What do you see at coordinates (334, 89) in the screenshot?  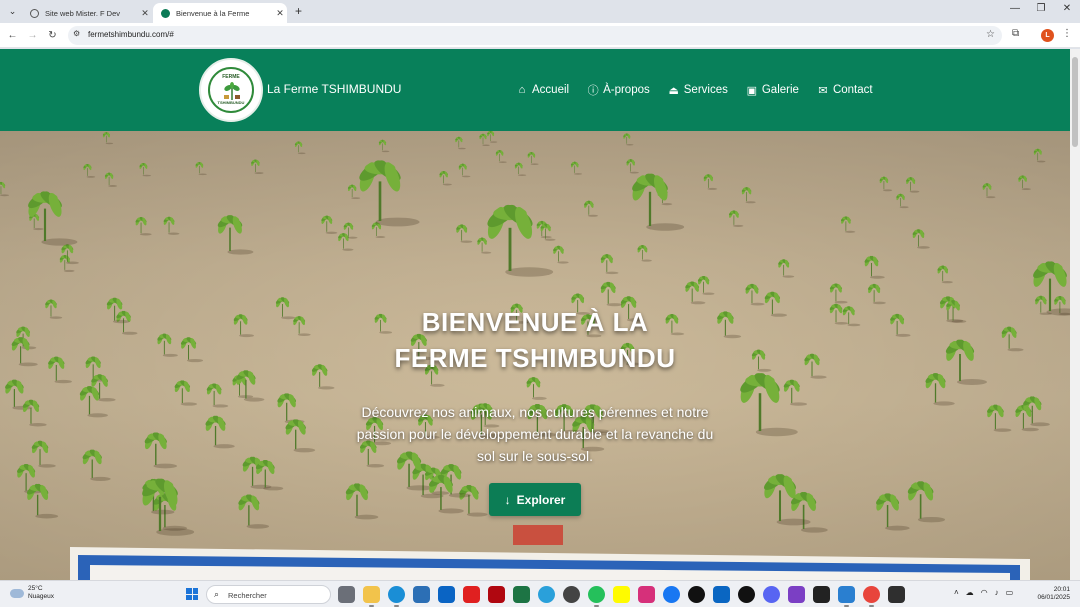 I see `site-brand-name: La Ferme TSHIMBUNDU` at bounding box center [334, 89].